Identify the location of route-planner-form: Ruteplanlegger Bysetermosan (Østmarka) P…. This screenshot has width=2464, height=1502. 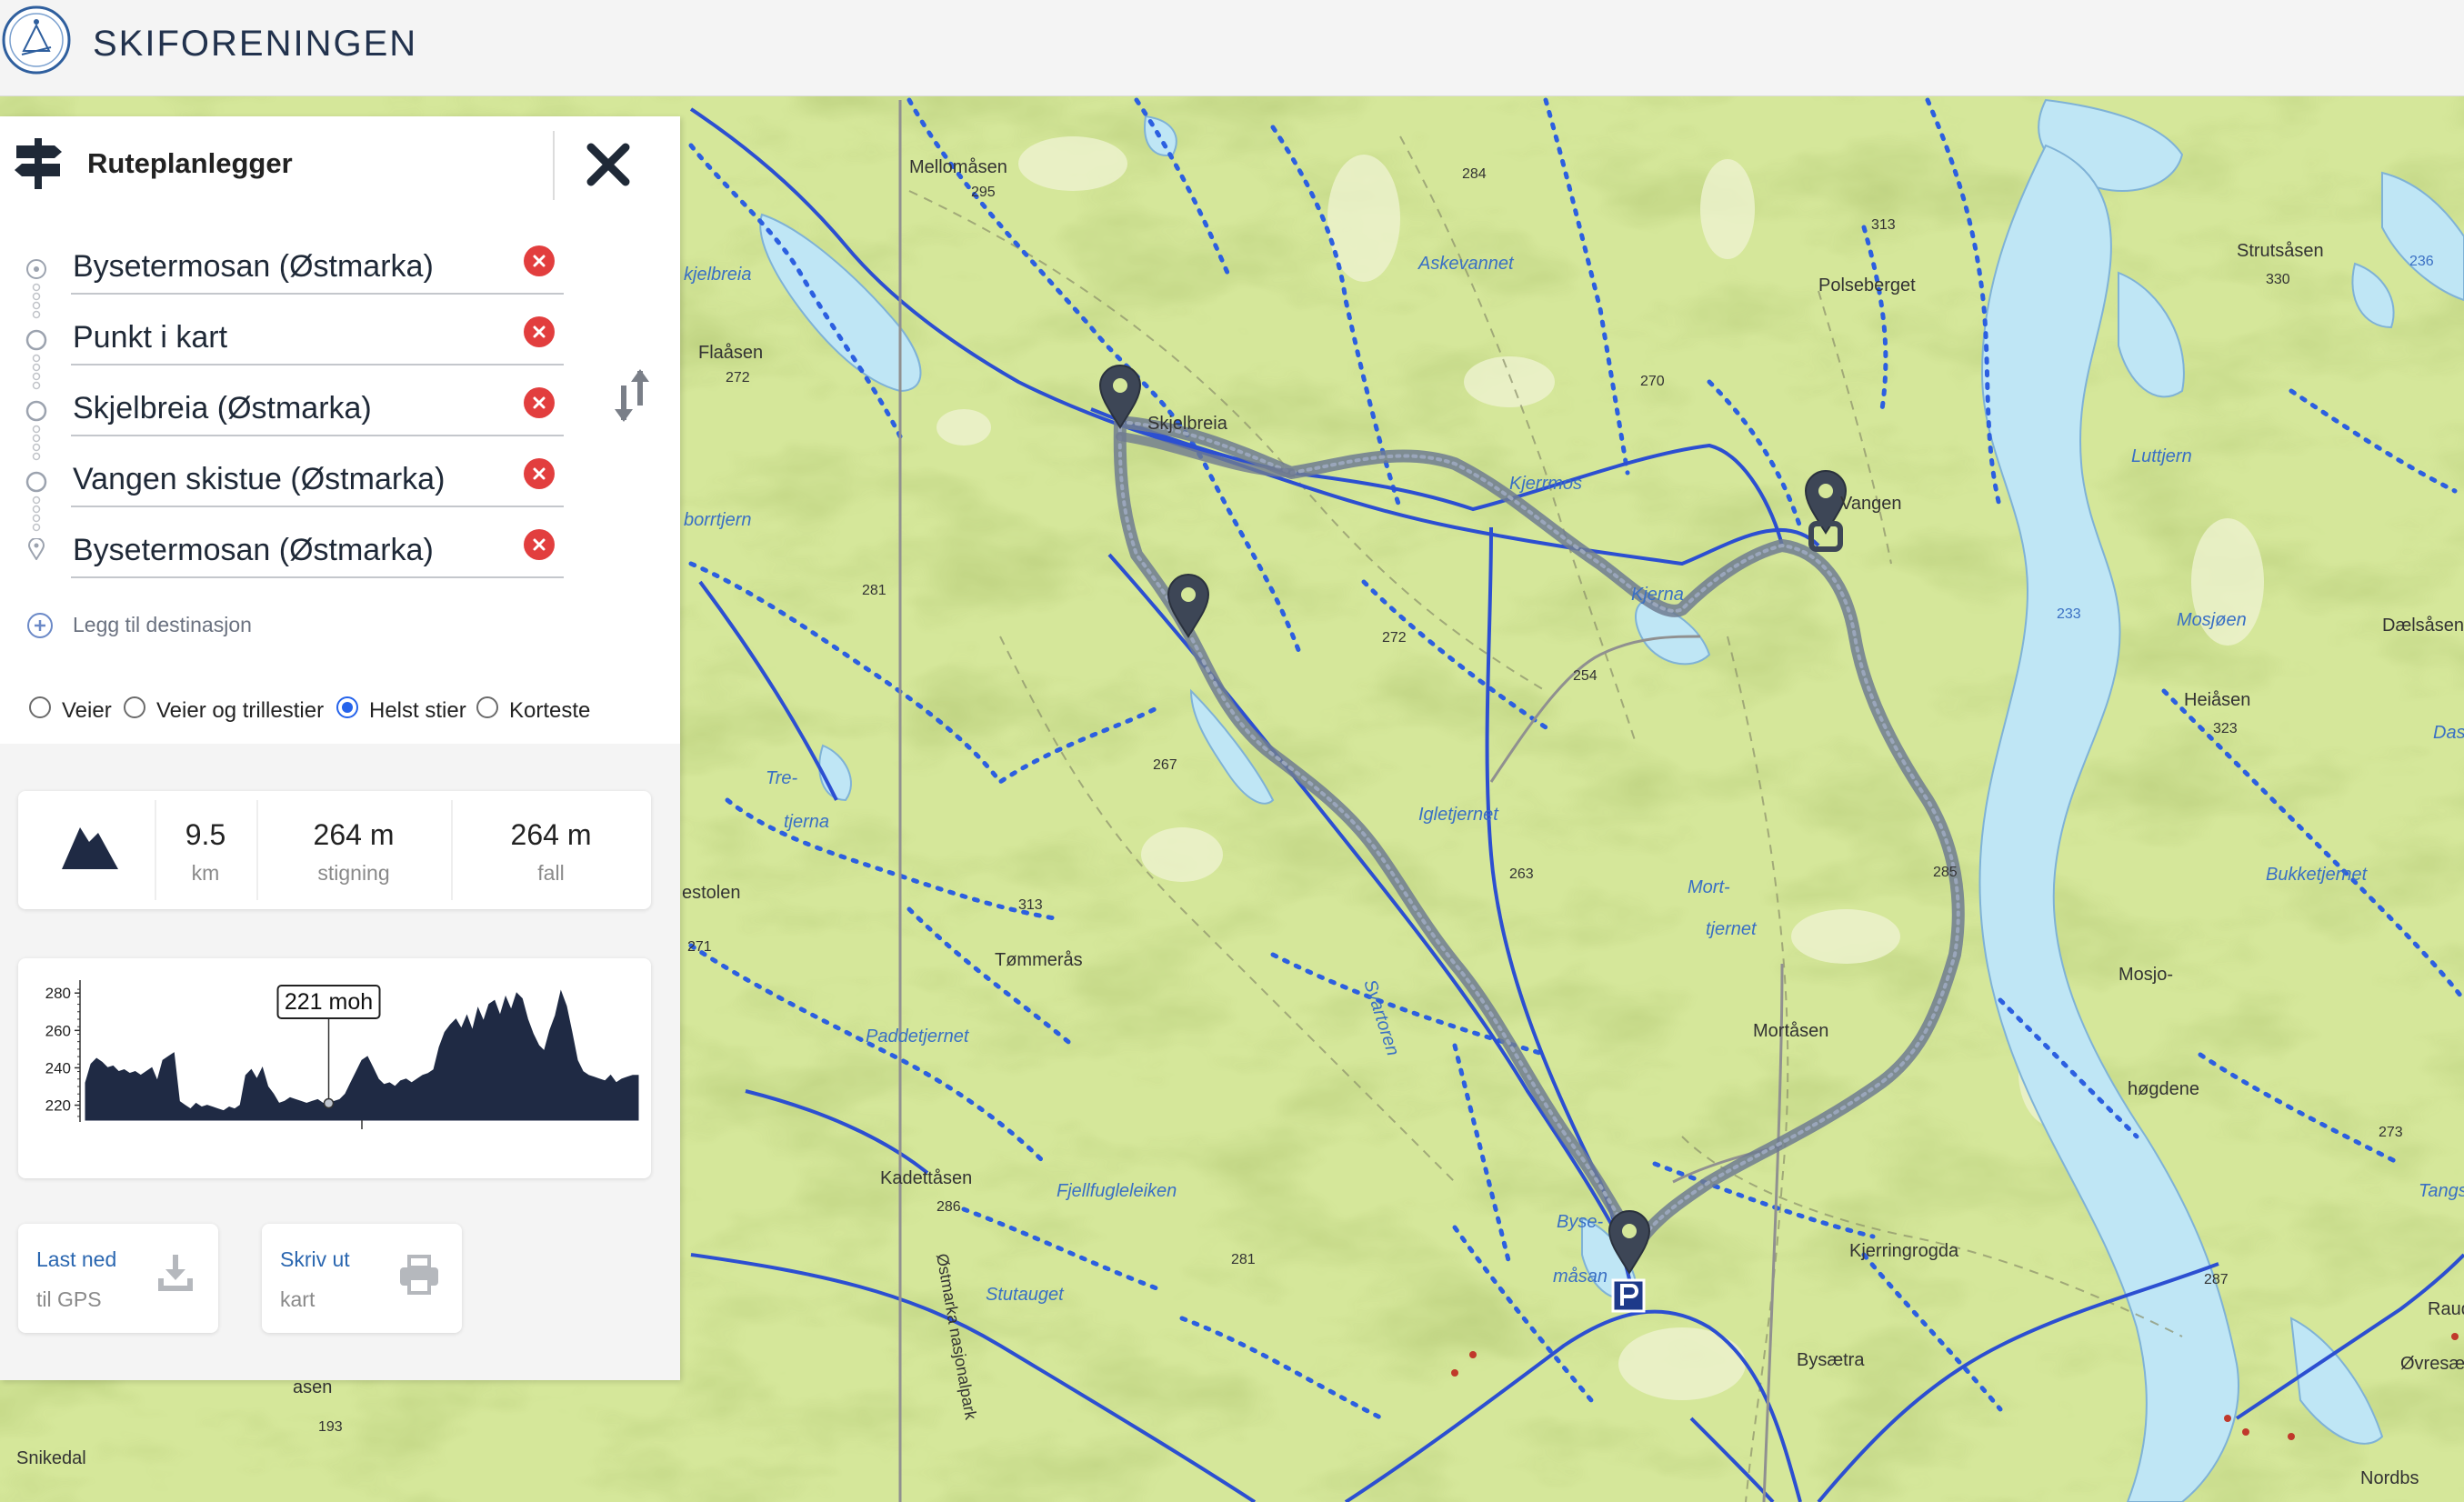
(340, 430).